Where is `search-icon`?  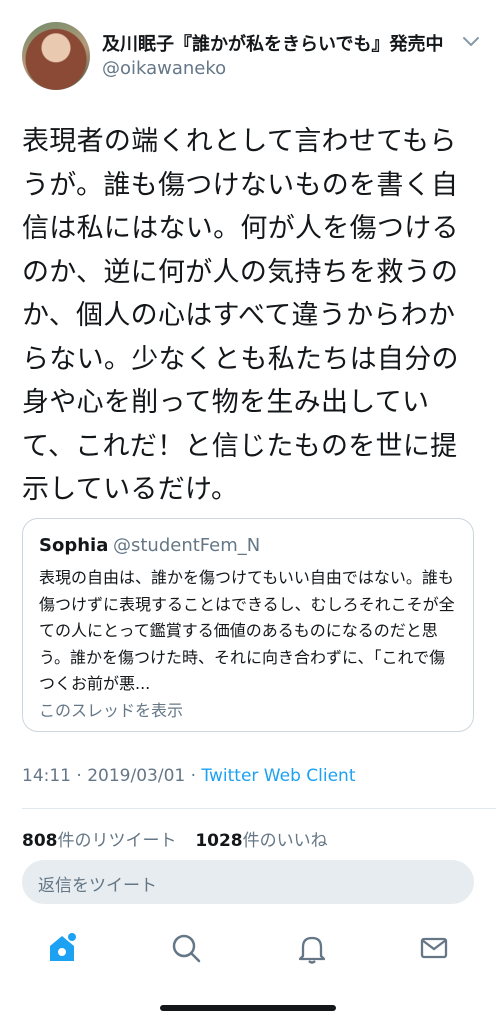
search-icon is located at coordinates (186, 948).